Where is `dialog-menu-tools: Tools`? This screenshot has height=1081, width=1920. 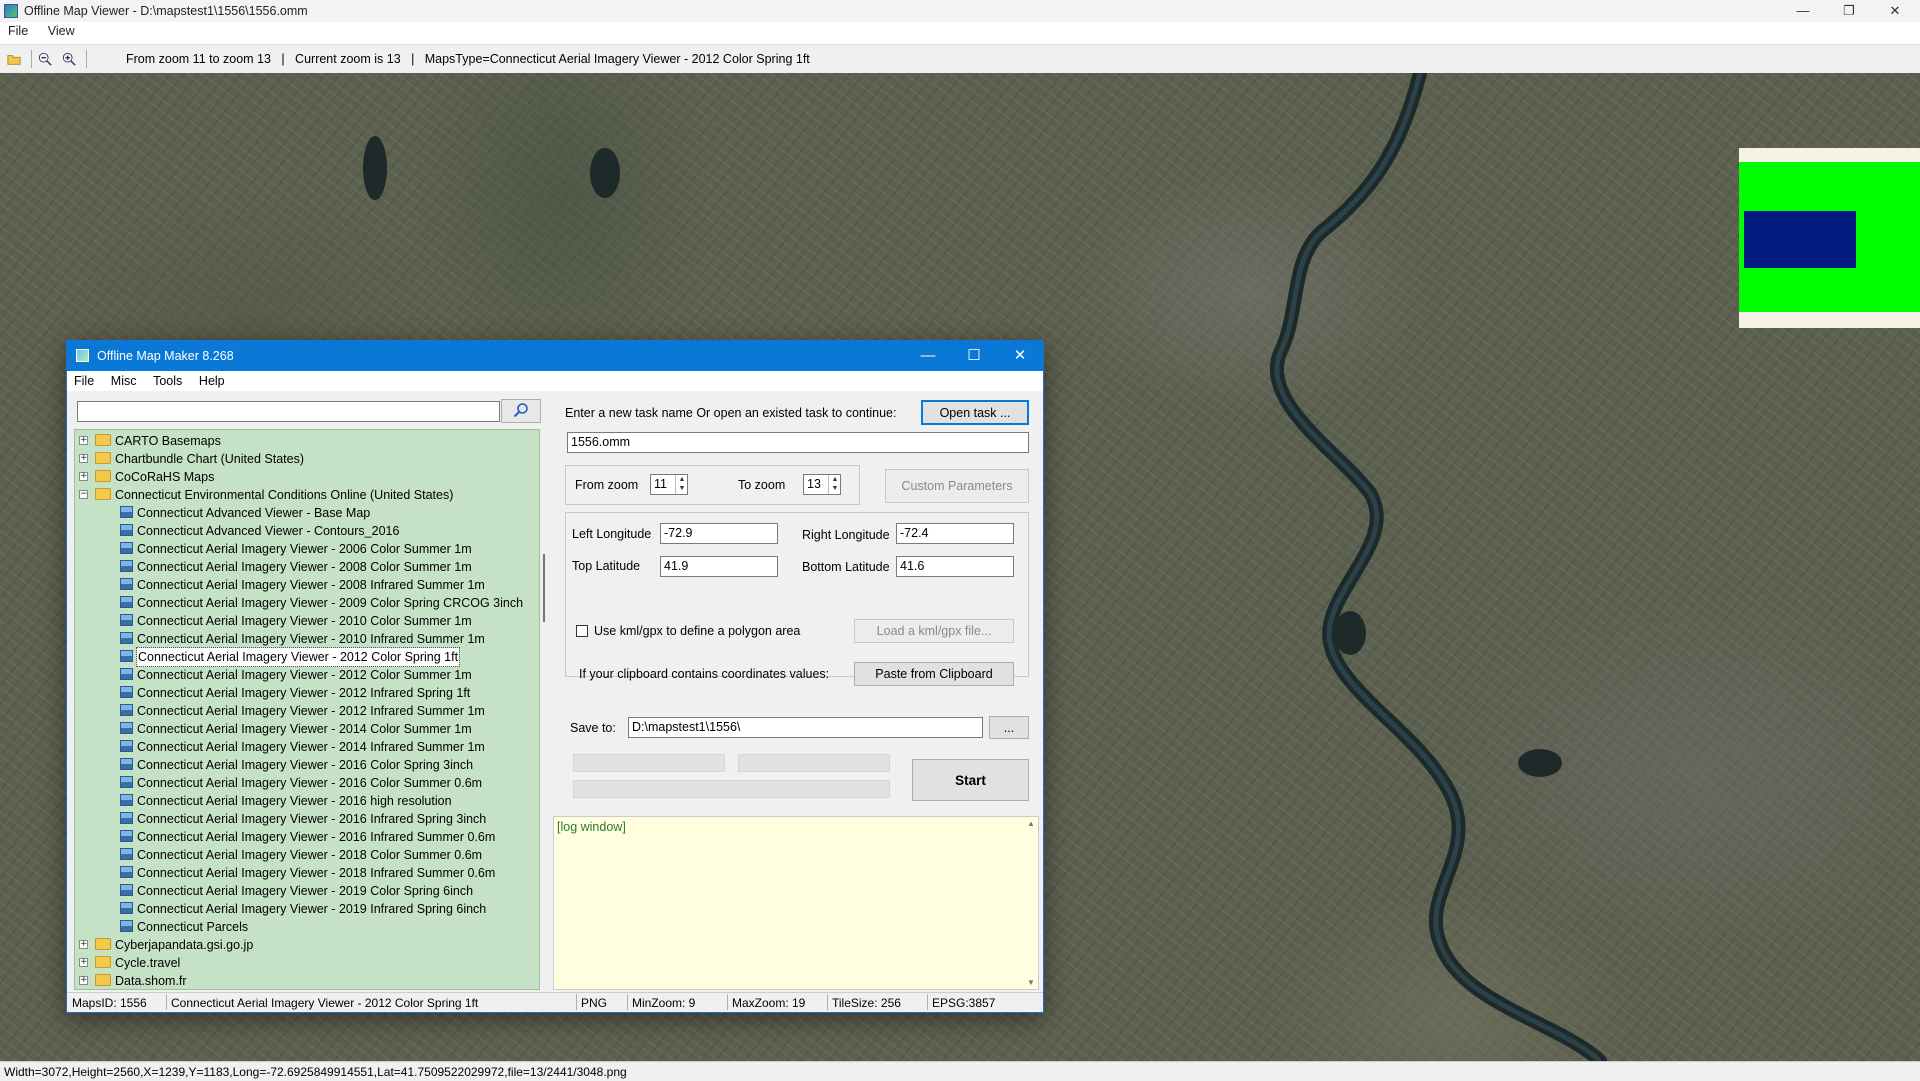 dialog-menu-tools: Tools is located at coordinates (167, 379).